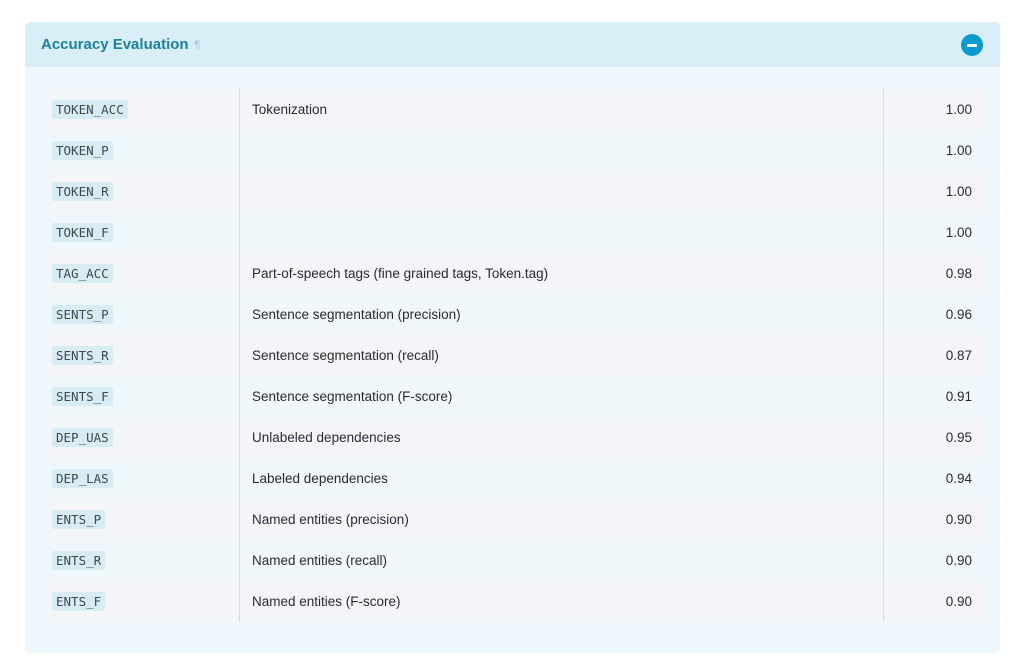  Describe the element at coordinates (934, 355) in the screenshot. I see `metric-value-cell: 0.87` at that location.